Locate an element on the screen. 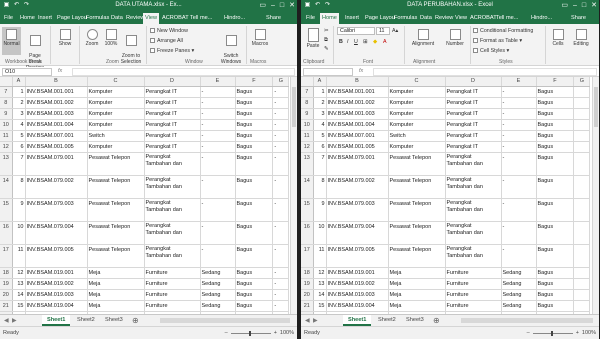  tab-acrobat: ACROBAT is located at coordinates (175, 18).